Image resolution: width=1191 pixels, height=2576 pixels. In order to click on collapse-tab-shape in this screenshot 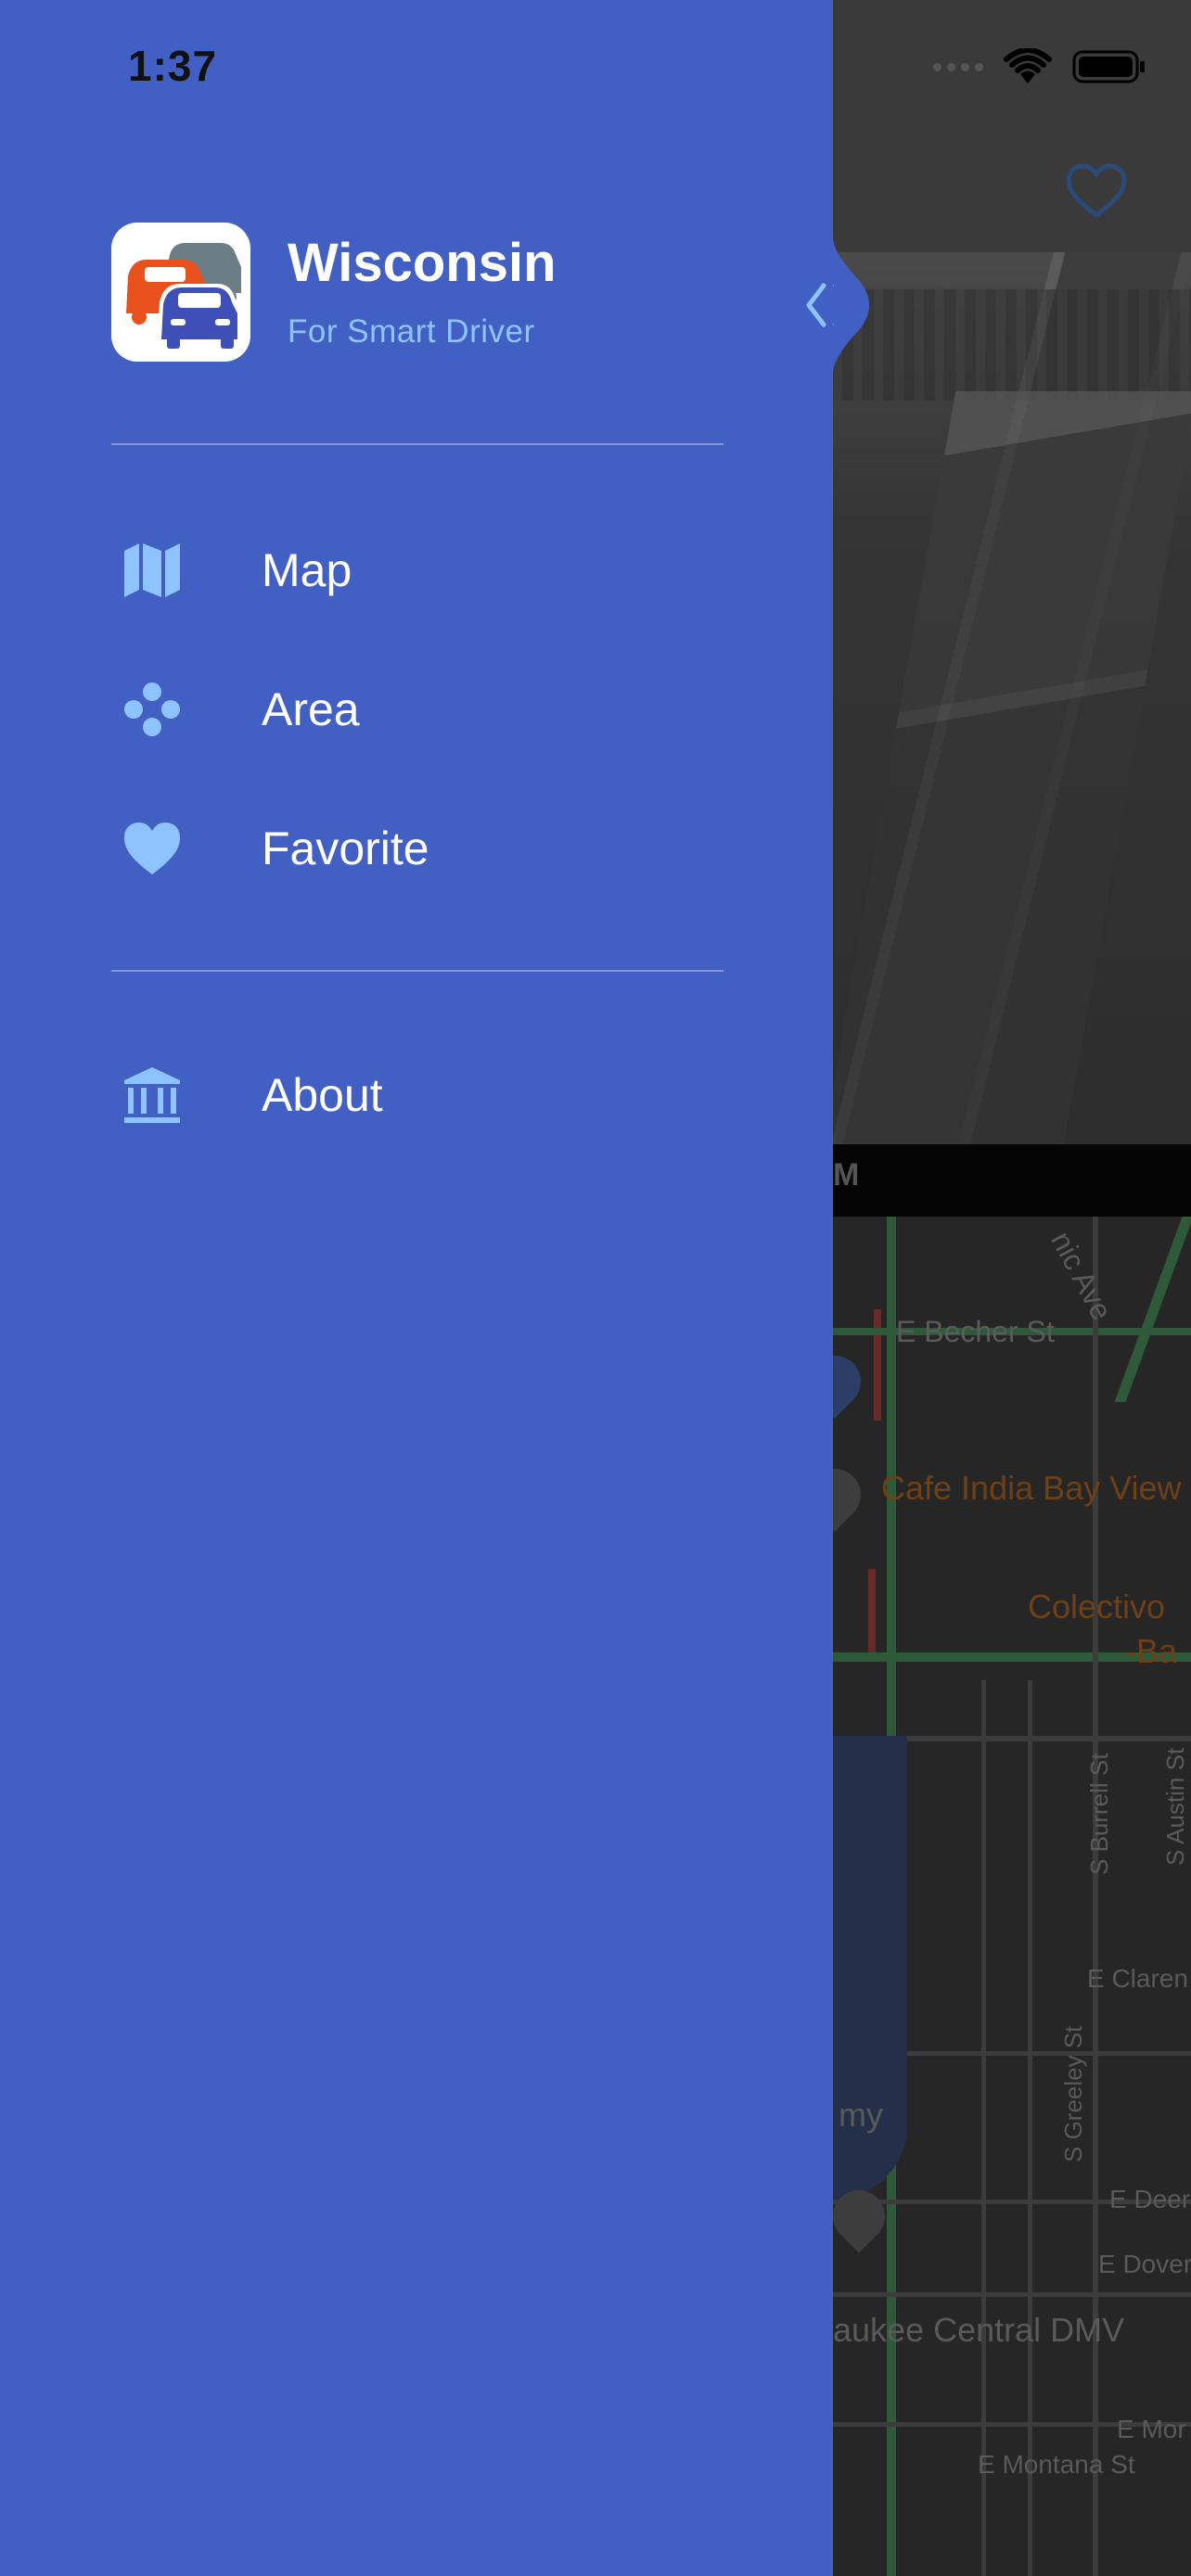, I will do `click(851, 305)`.